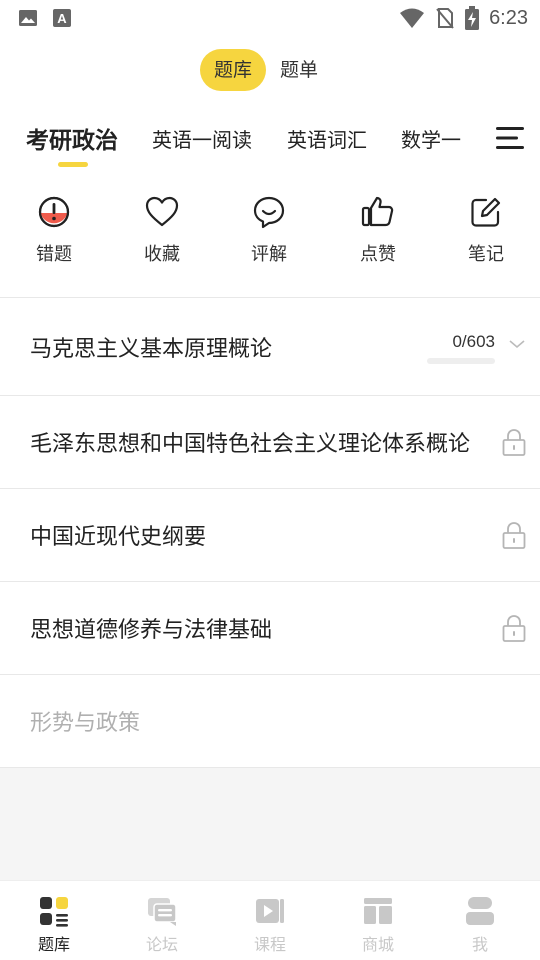 The height and width of the screenshot is (960, 540). What do you see at coordinates (473, 341) in the screenshot?
I see `chapter-progress-text: 0/603` at bounding box center [473, 341].